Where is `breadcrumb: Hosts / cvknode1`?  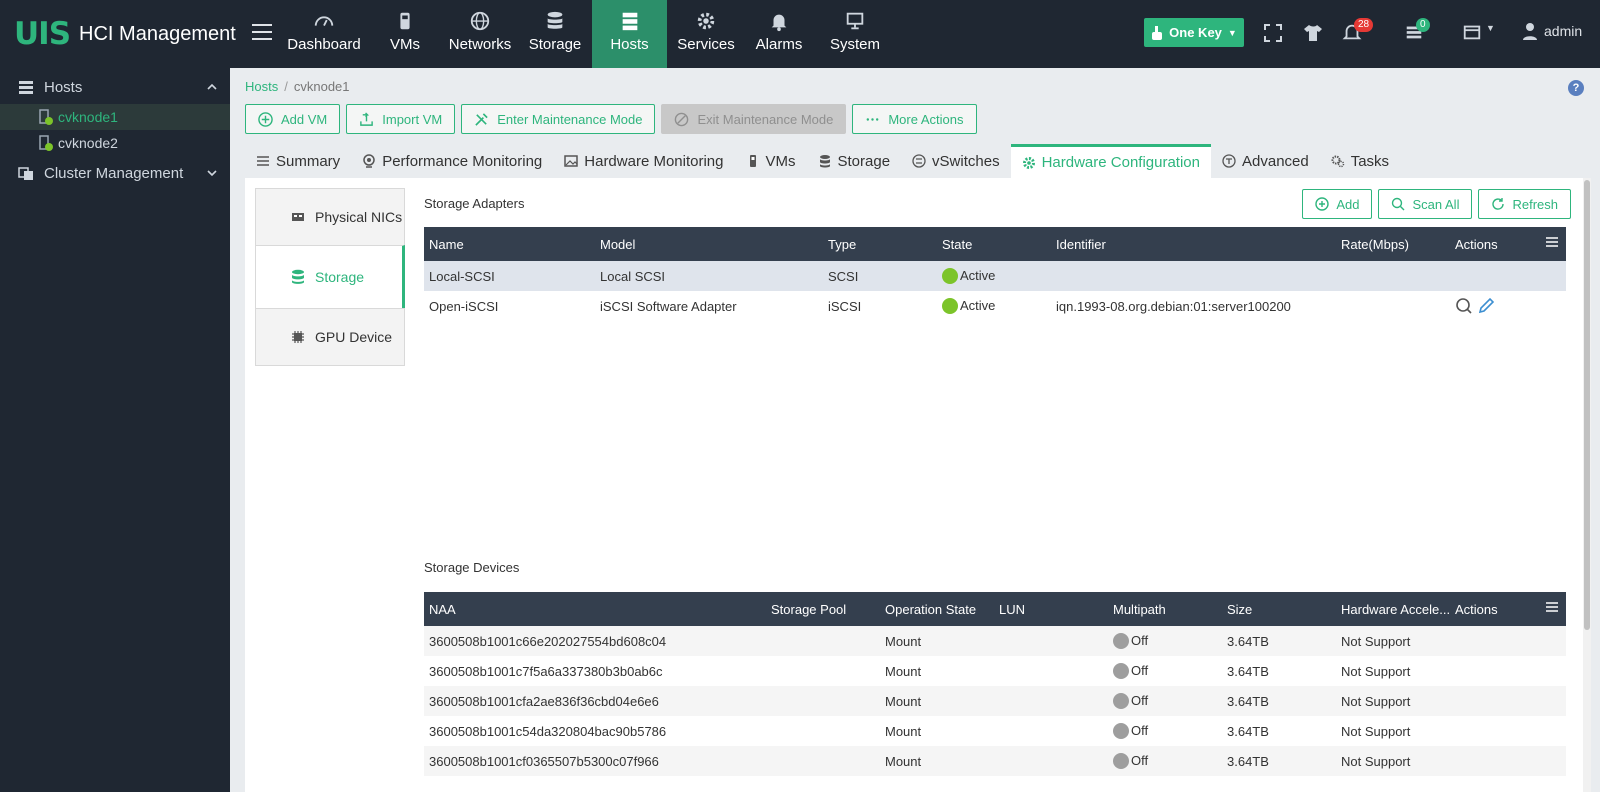 breadcrumb: Hosts / cvknode1 is located at coordinates (297, 86).